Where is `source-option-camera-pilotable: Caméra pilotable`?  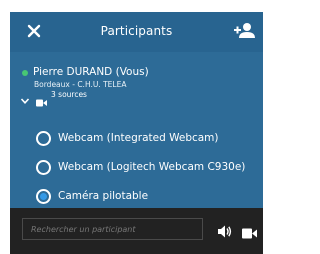 source-option-camera-pilotable: Caméra pilotable is located at coordinates (146, 198).